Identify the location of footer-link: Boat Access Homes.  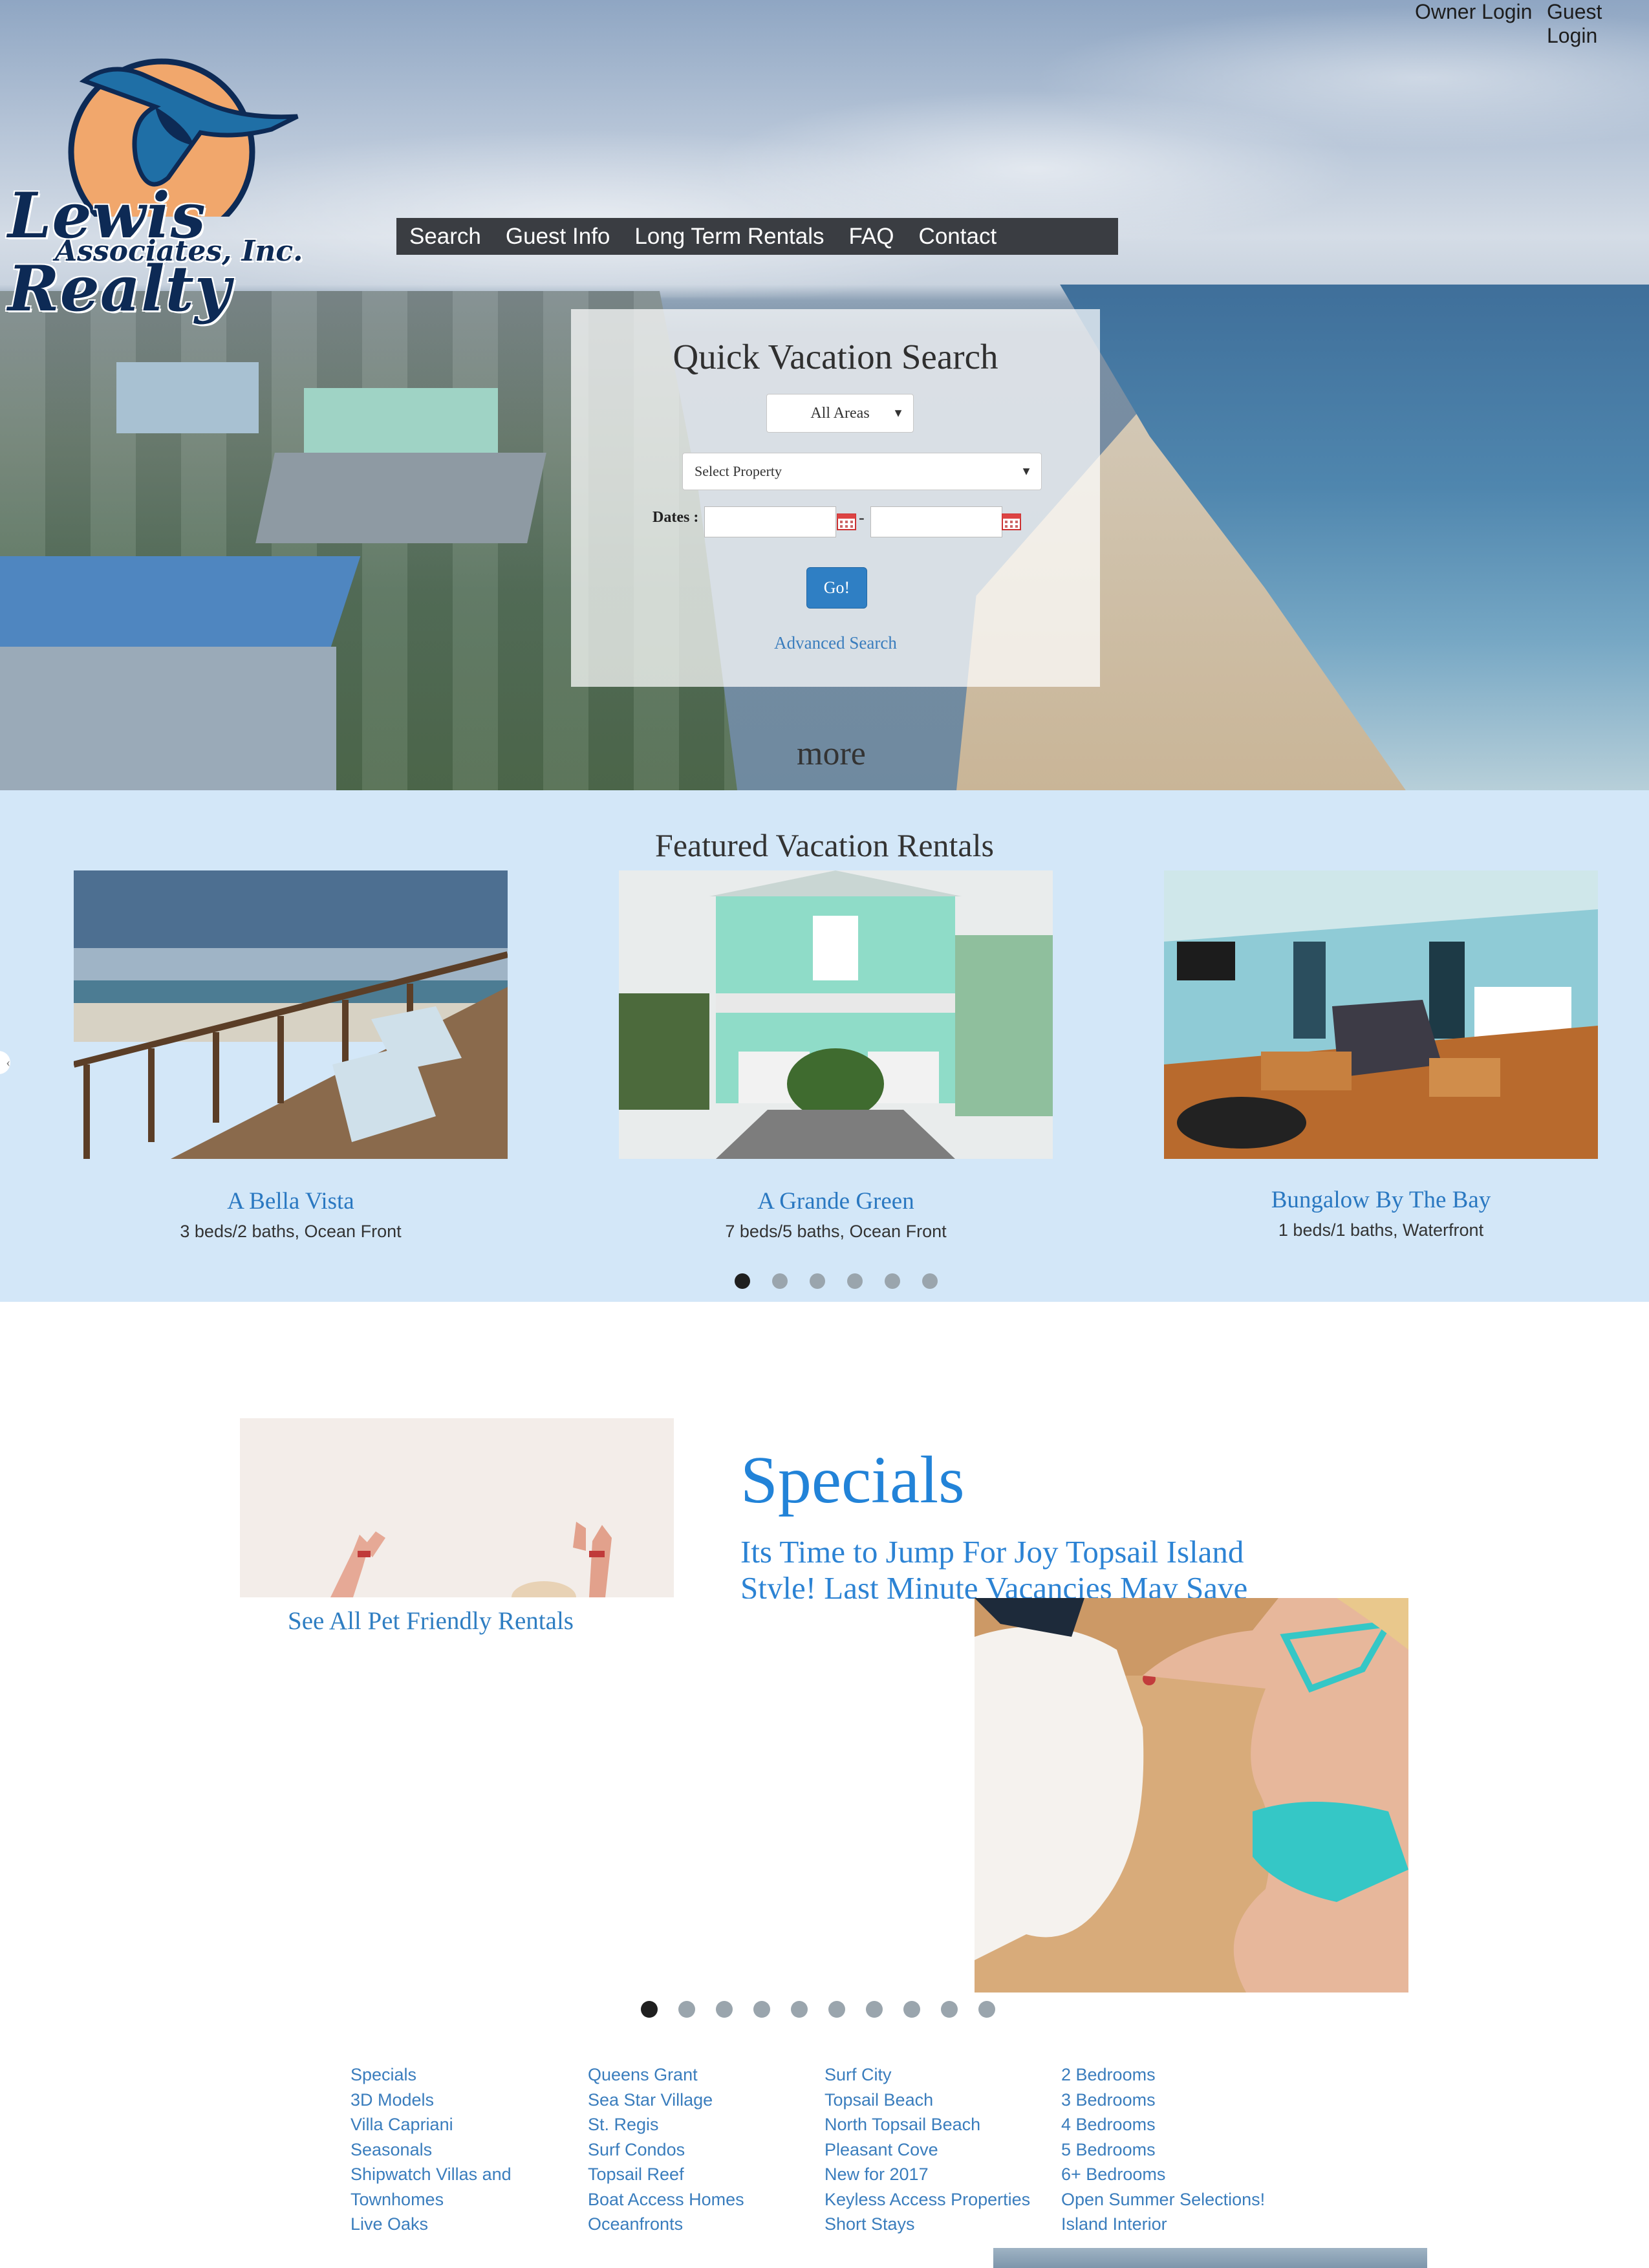
(666, 2199).